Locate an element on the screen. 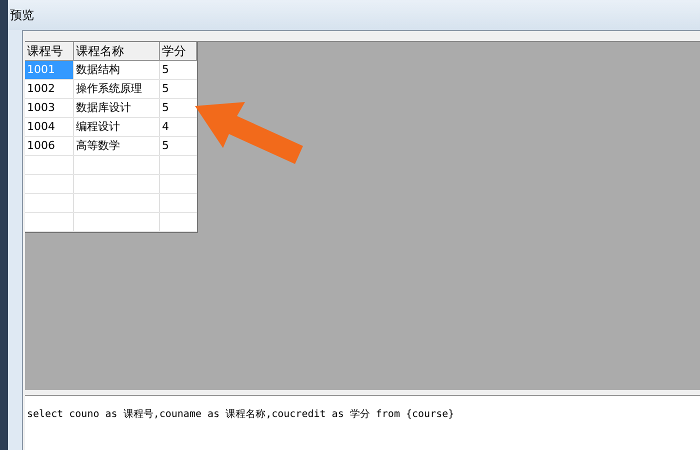 The height and width of the screenshot is (450, 700). table-cell: 4 is located at coordinates (178, 127).